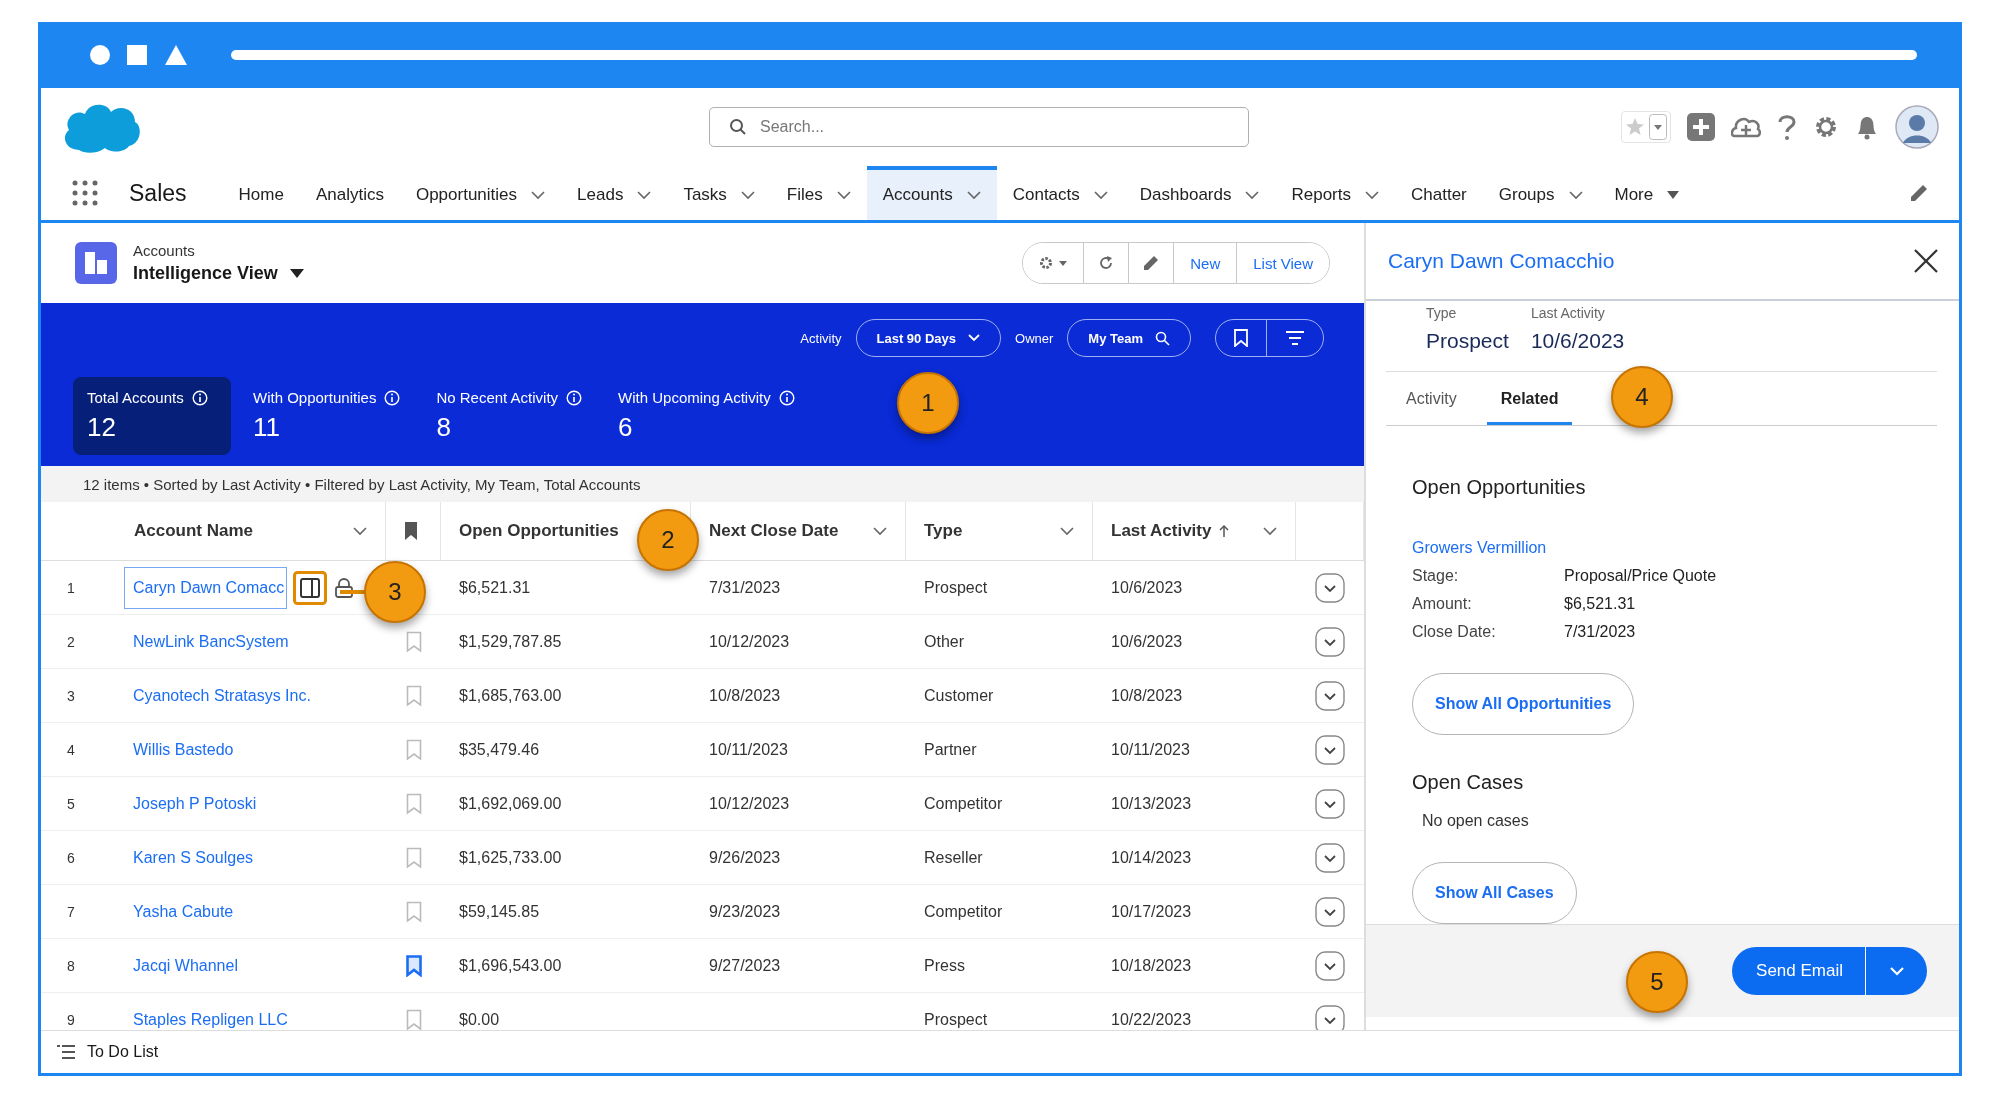 This screenshot has height=1100, width=2000. Describe the element at coordinates (1438, 398) in the screenshot. I see `panel-tab: Activity` at that location.